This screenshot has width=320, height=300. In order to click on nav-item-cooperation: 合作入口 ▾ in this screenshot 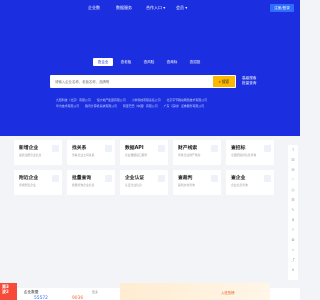, I will do `click(155, 8)`.